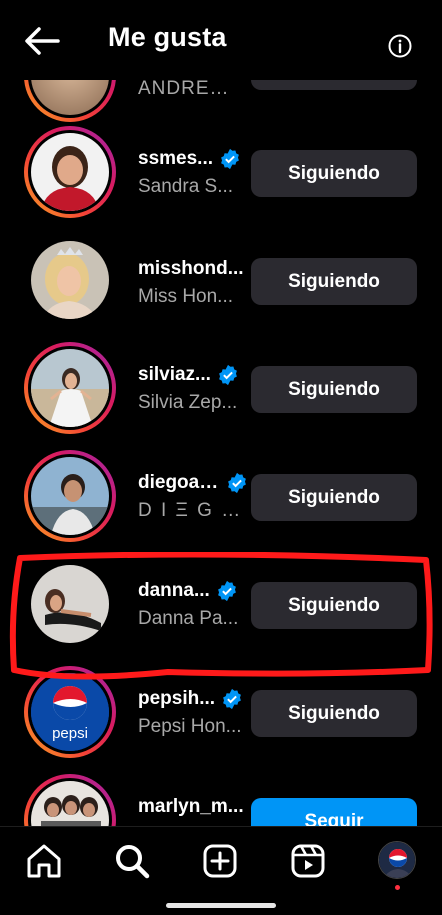 The width and height of the screenshot is (442, 915). I want to click on list-item: diegoal... D I Ξ G O ... Siguiendo, so click(221, 500).